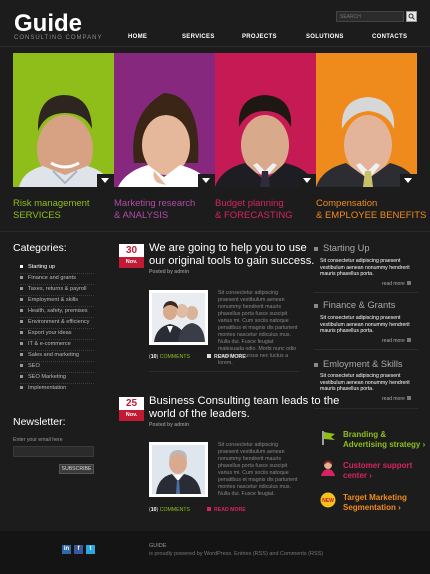  I want to click on sidebar-section-title: Finance & Grants, so click(354, 305).